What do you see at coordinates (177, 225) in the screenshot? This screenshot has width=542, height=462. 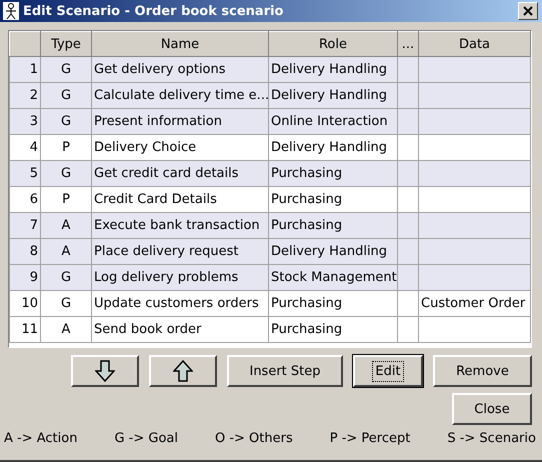 I see `table-cell: Execute bank transaction` at bounding box center [177, 225].